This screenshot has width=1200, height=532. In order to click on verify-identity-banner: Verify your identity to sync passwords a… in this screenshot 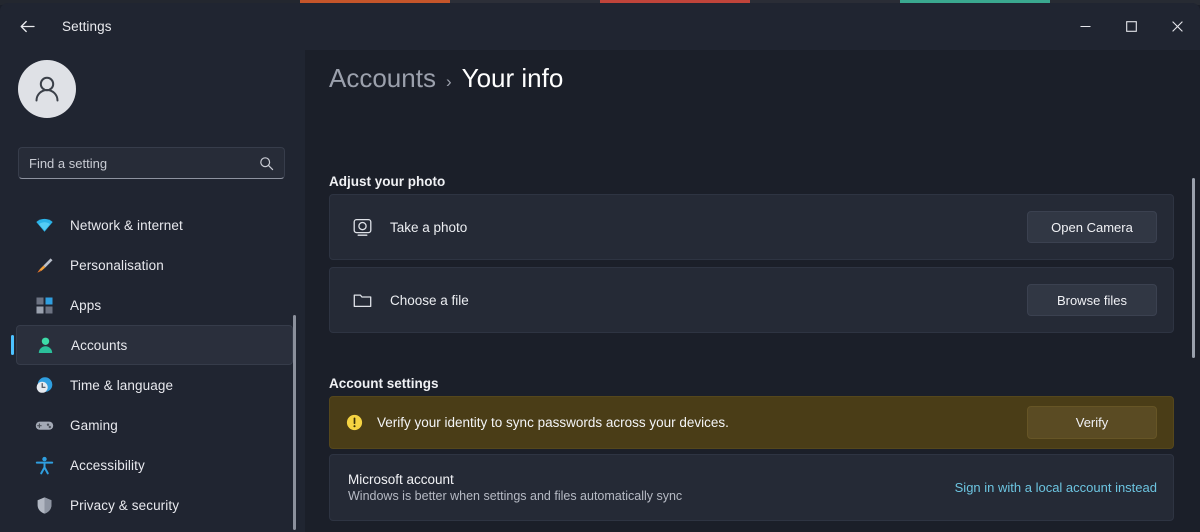, I will do `click(751, 422)`.